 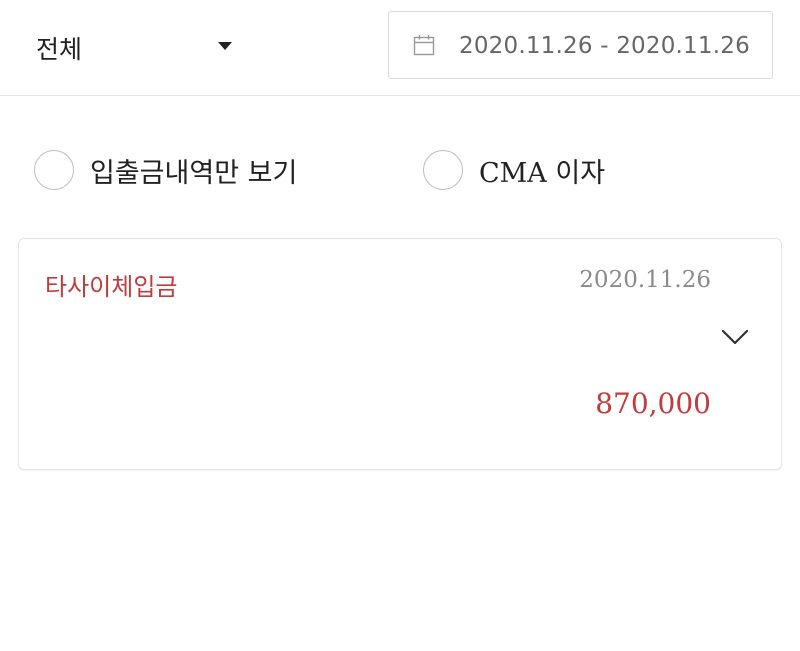 I want to click on caret-down-icon, so click(x=225, y=46).